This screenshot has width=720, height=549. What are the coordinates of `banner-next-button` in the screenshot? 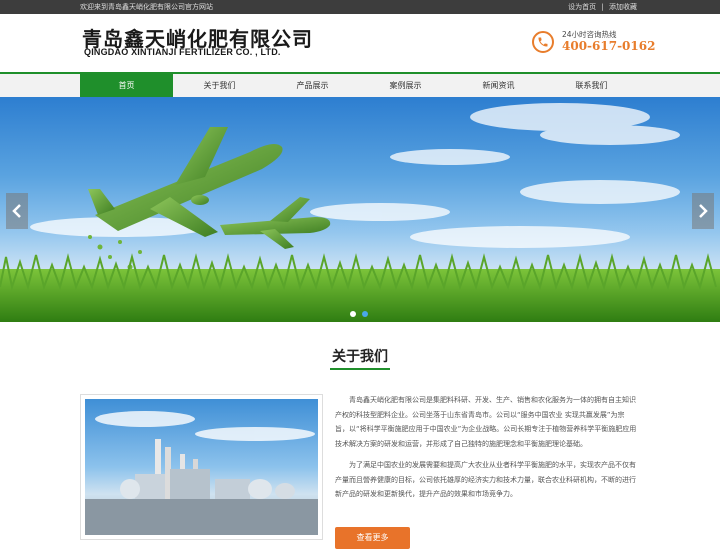 It's located at (703, 211).